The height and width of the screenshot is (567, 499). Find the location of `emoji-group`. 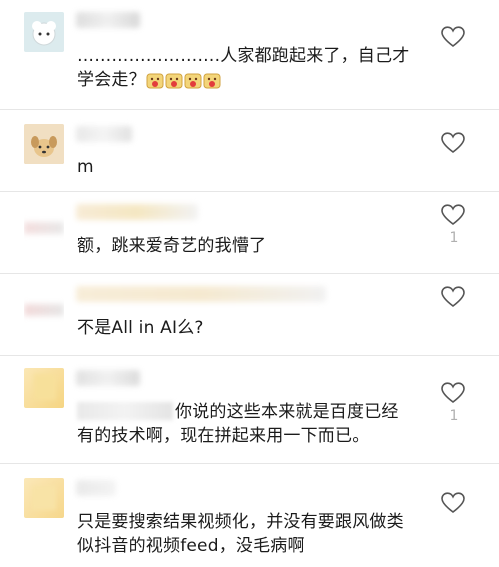

emoji-group is located at coordinates (184, 84).